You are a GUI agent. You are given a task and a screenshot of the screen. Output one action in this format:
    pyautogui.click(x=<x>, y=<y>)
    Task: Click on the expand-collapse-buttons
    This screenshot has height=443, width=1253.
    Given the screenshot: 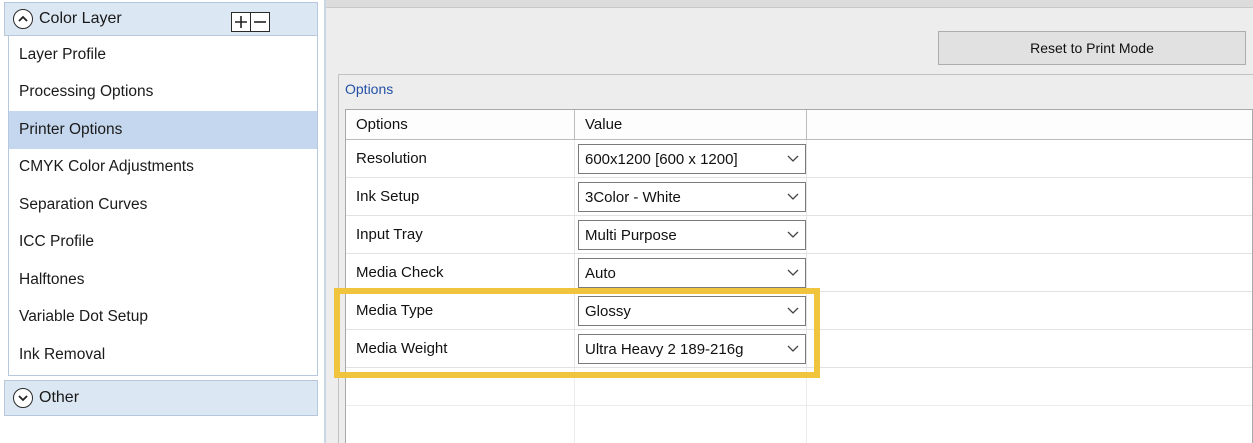 What is the action you would take?
    pyautogui.click(x=250, y=22)
    